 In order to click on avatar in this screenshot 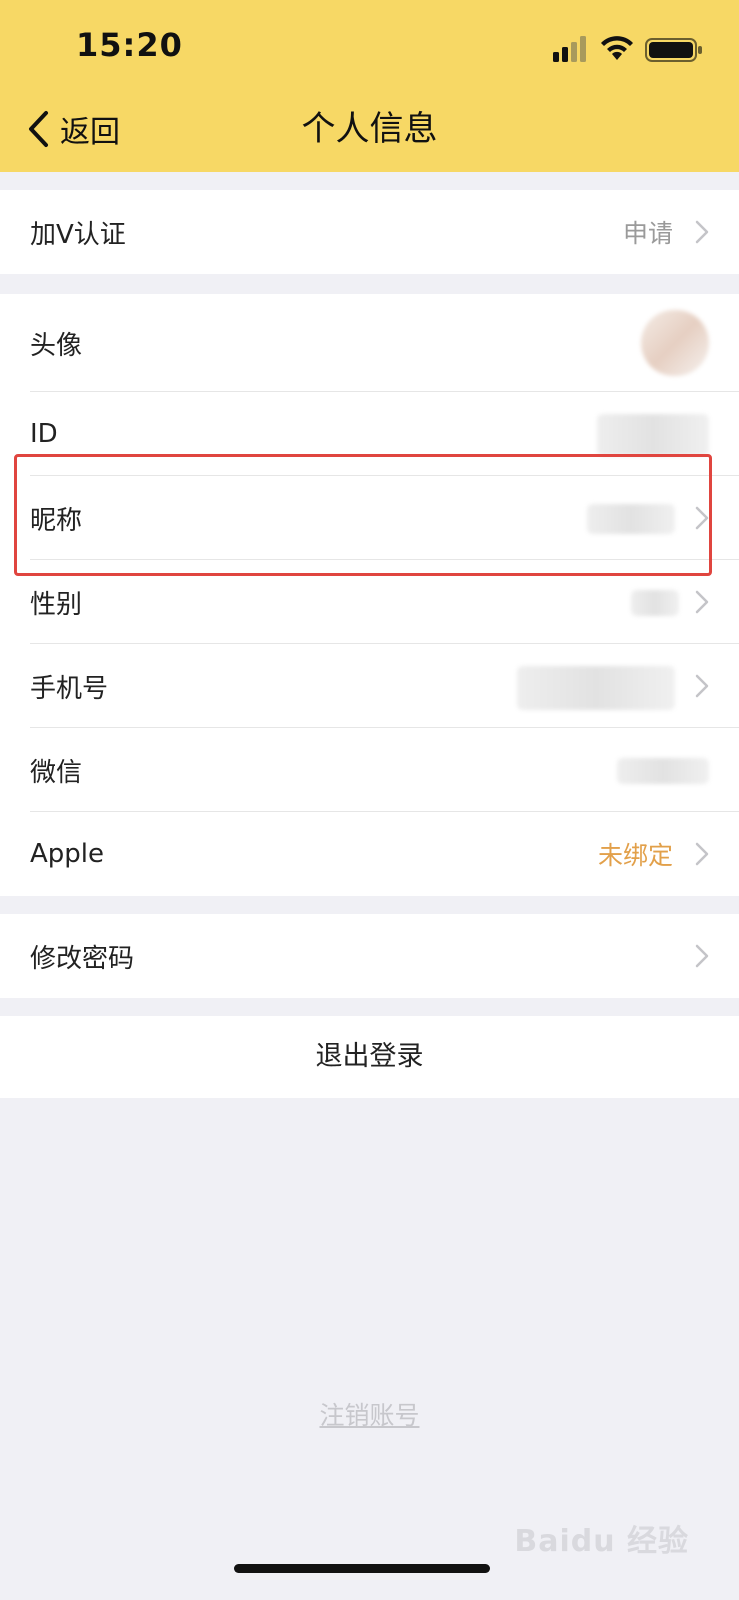, I will do `click(675, 343)`.